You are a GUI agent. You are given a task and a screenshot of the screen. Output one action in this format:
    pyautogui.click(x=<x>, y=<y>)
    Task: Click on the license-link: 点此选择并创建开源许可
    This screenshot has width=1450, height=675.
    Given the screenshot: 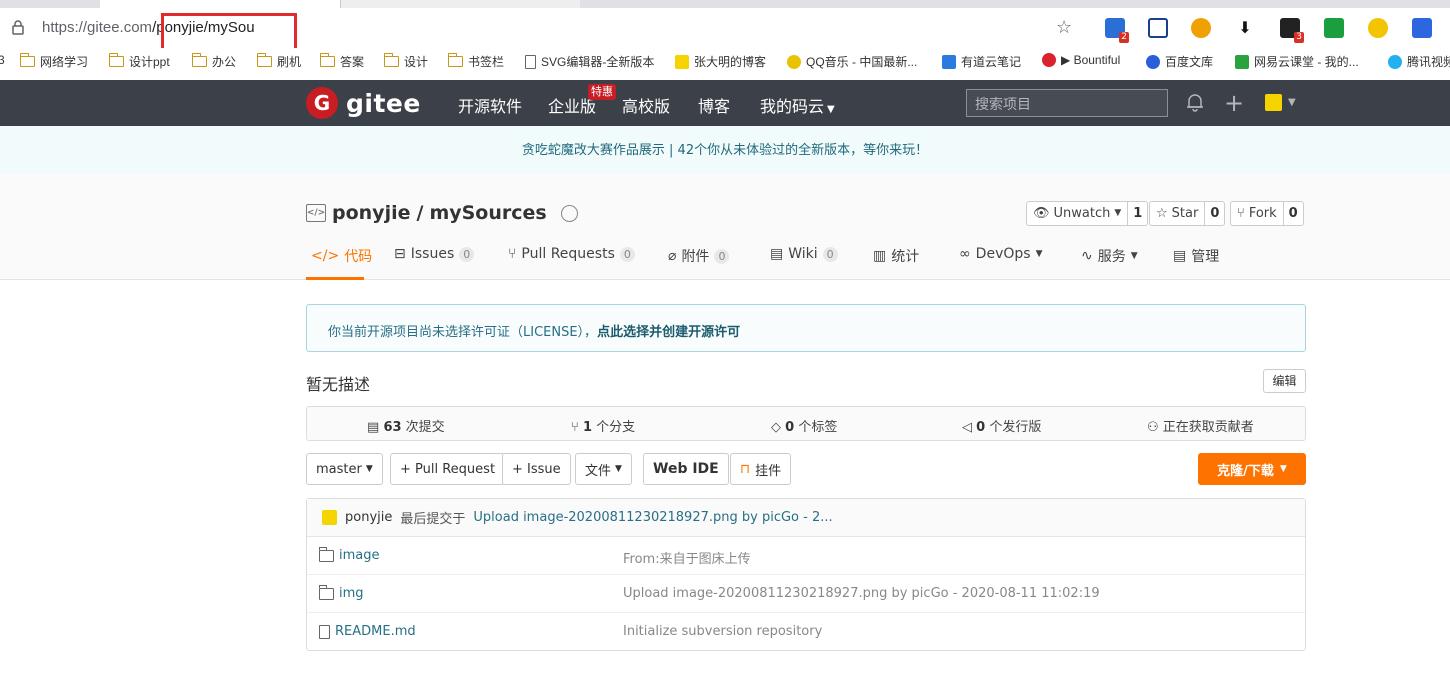 What is the action you would take?
    pyautogui.click(x=668, y=332)
    